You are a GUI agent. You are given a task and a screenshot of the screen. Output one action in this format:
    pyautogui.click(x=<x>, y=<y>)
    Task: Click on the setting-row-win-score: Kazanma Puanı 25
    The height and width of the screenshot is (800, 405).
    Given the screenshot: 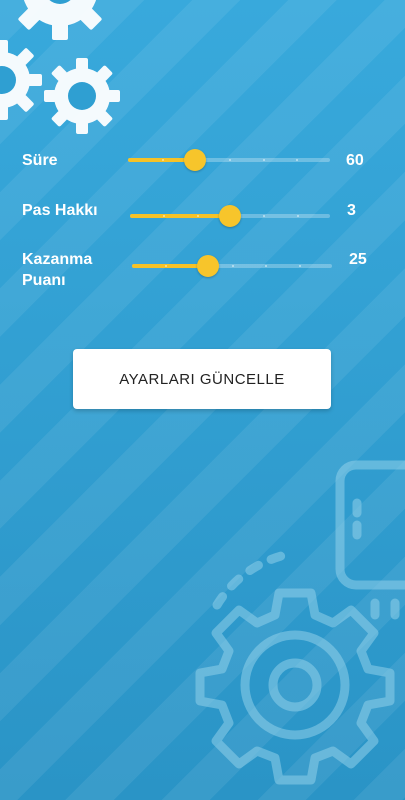 What is the action you would take?
    pyautogui.click(x=202, y=271)
    